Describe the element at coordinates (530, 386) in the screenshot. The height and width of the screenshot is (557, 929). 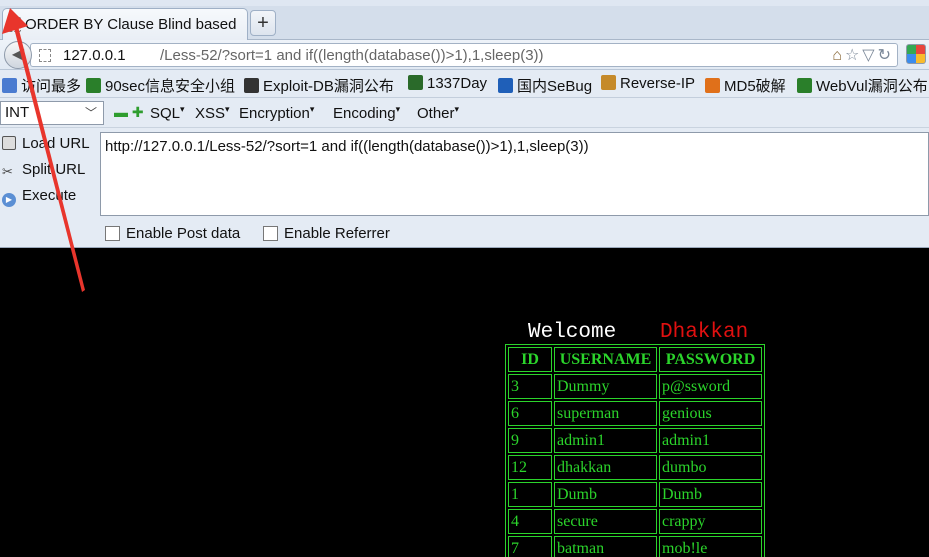
I see `cell-id: 3` at that location.